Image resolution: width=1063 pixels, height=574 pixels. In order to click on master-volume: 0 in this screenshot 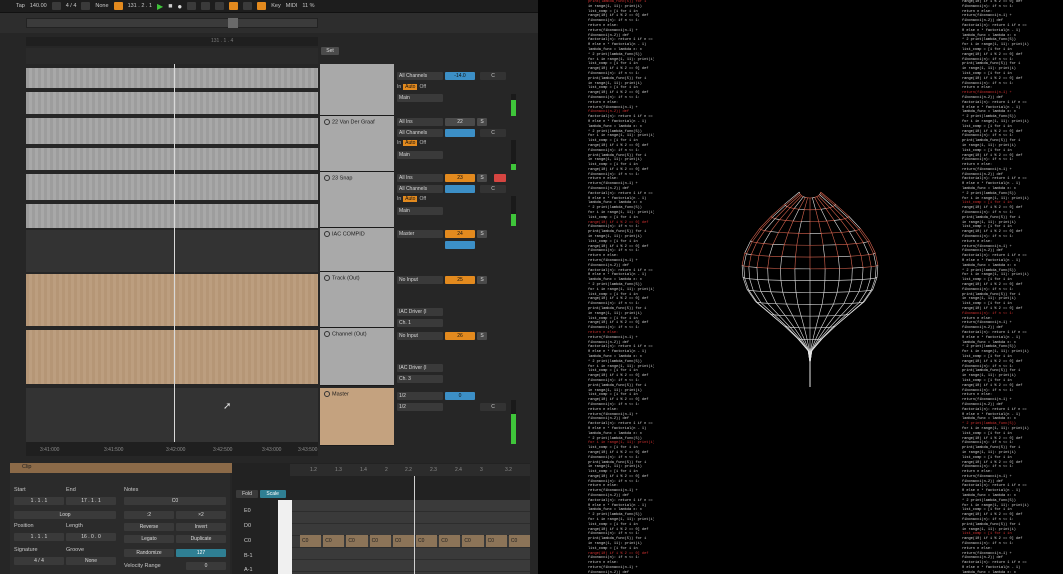, I will do `click(460, 396)`.